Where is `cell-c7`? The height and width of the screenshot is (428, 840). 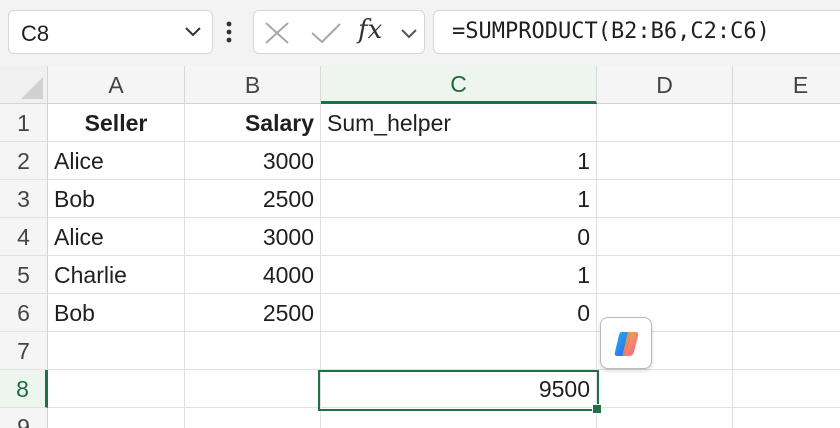
cell-c7 is located at coordinates (459, 351).